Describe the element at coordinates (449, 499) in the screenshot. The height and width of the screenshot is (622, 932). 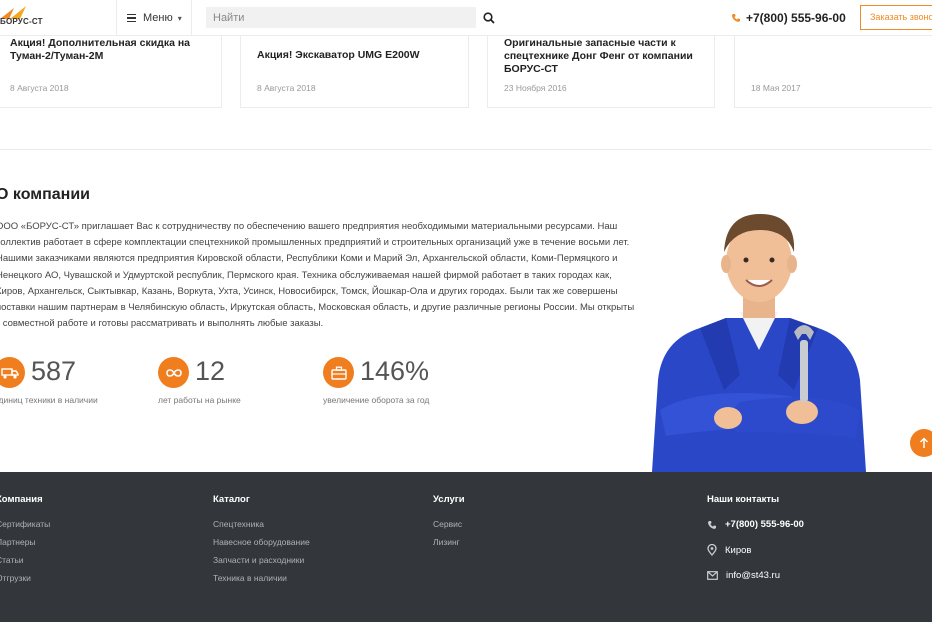
I see `footer-heading: Услуги` at that location.